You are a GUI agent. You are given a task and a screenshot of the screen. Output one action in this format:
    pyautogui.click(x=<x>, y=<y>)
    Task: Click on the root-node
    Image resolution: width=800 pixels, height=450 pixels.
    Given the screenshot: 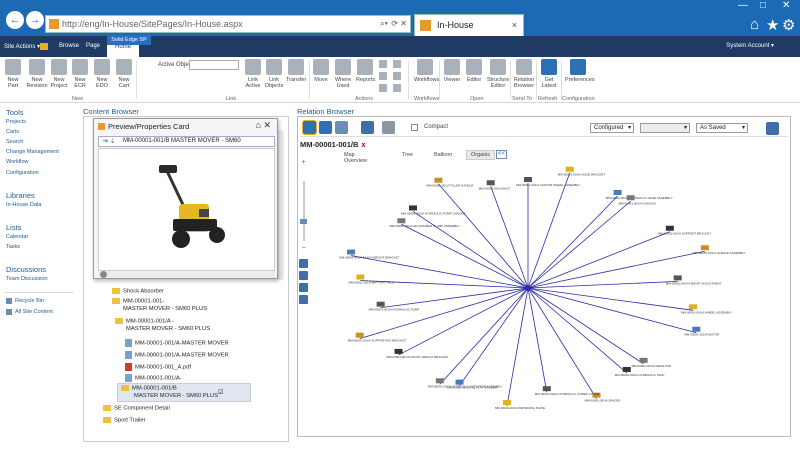 What is the action you would take?
    pyautogui.click(x=528, y=288)
    